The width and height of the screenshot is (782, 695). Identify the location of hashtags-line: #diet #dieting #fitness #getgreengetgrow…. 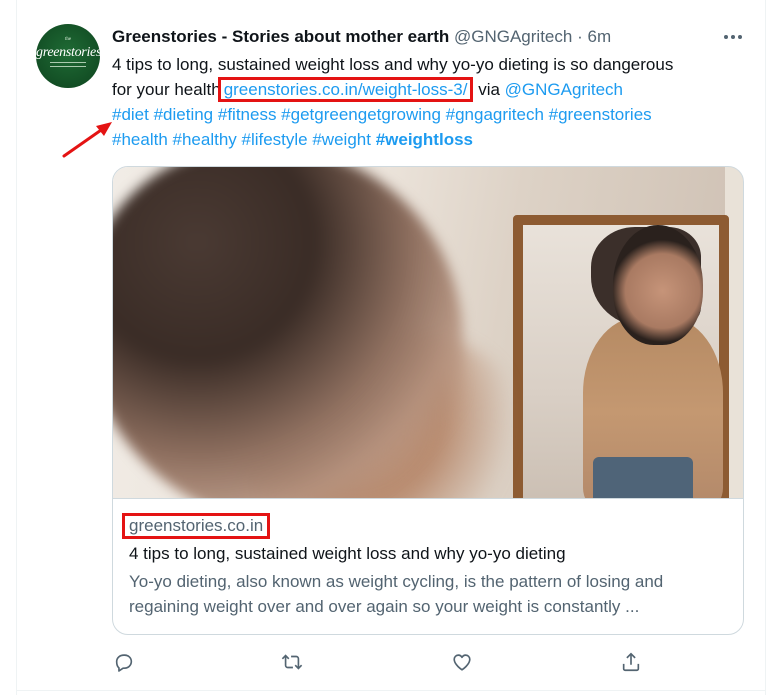
(432, 114).